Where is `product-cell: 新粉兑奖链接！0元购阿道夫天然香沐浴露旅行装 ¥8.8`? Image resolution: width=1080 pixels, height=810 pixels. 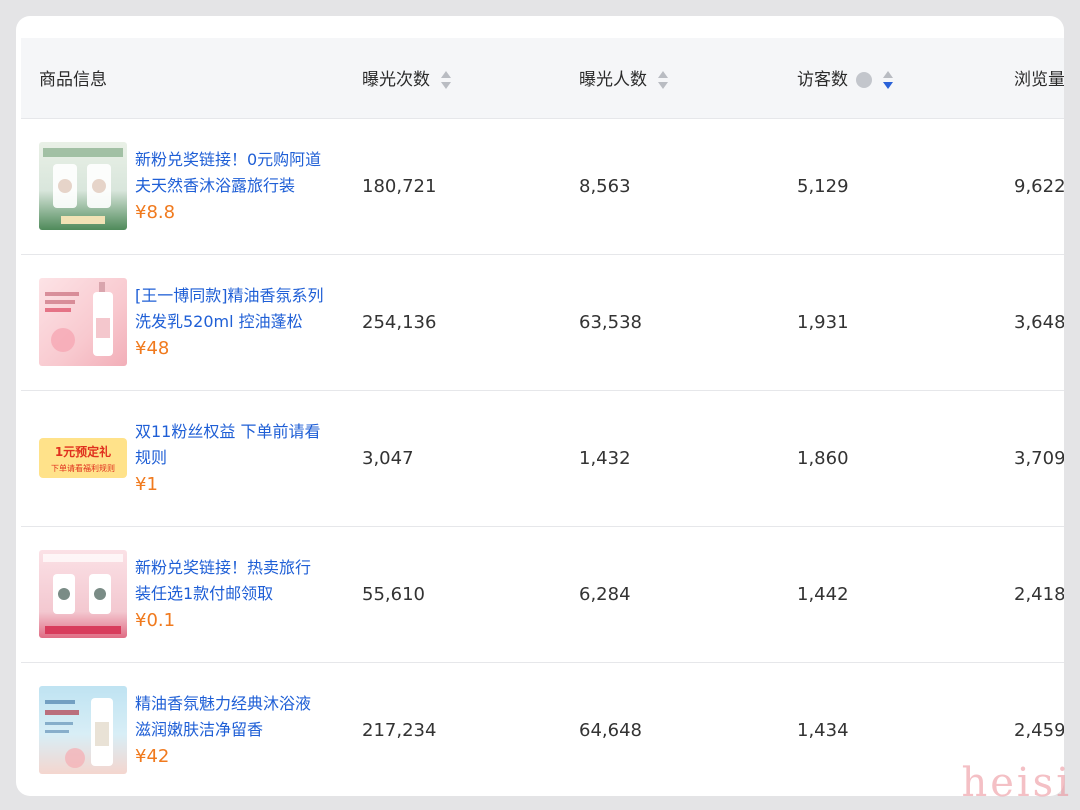
product-cell: 新粉兑奖链接！0元购阿道夫天然香沐浴露旅行装 ¥8.8 is located at coordinates (191, 186).